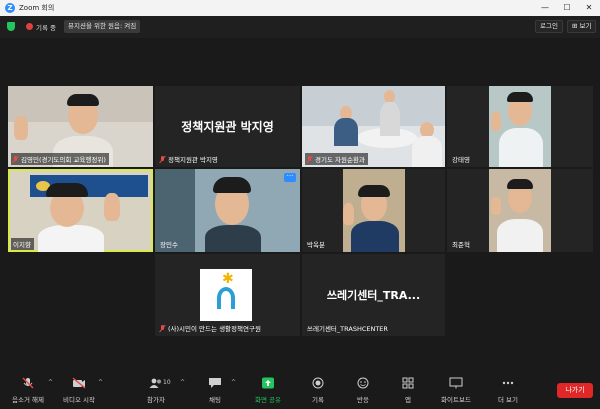 Image resolution: width=600 pixels, height=409 pixels. What do you see at coordinates (290, 177) in the screenshot?
I see `more-options-icon: ···` at bounding box center [290, 177].